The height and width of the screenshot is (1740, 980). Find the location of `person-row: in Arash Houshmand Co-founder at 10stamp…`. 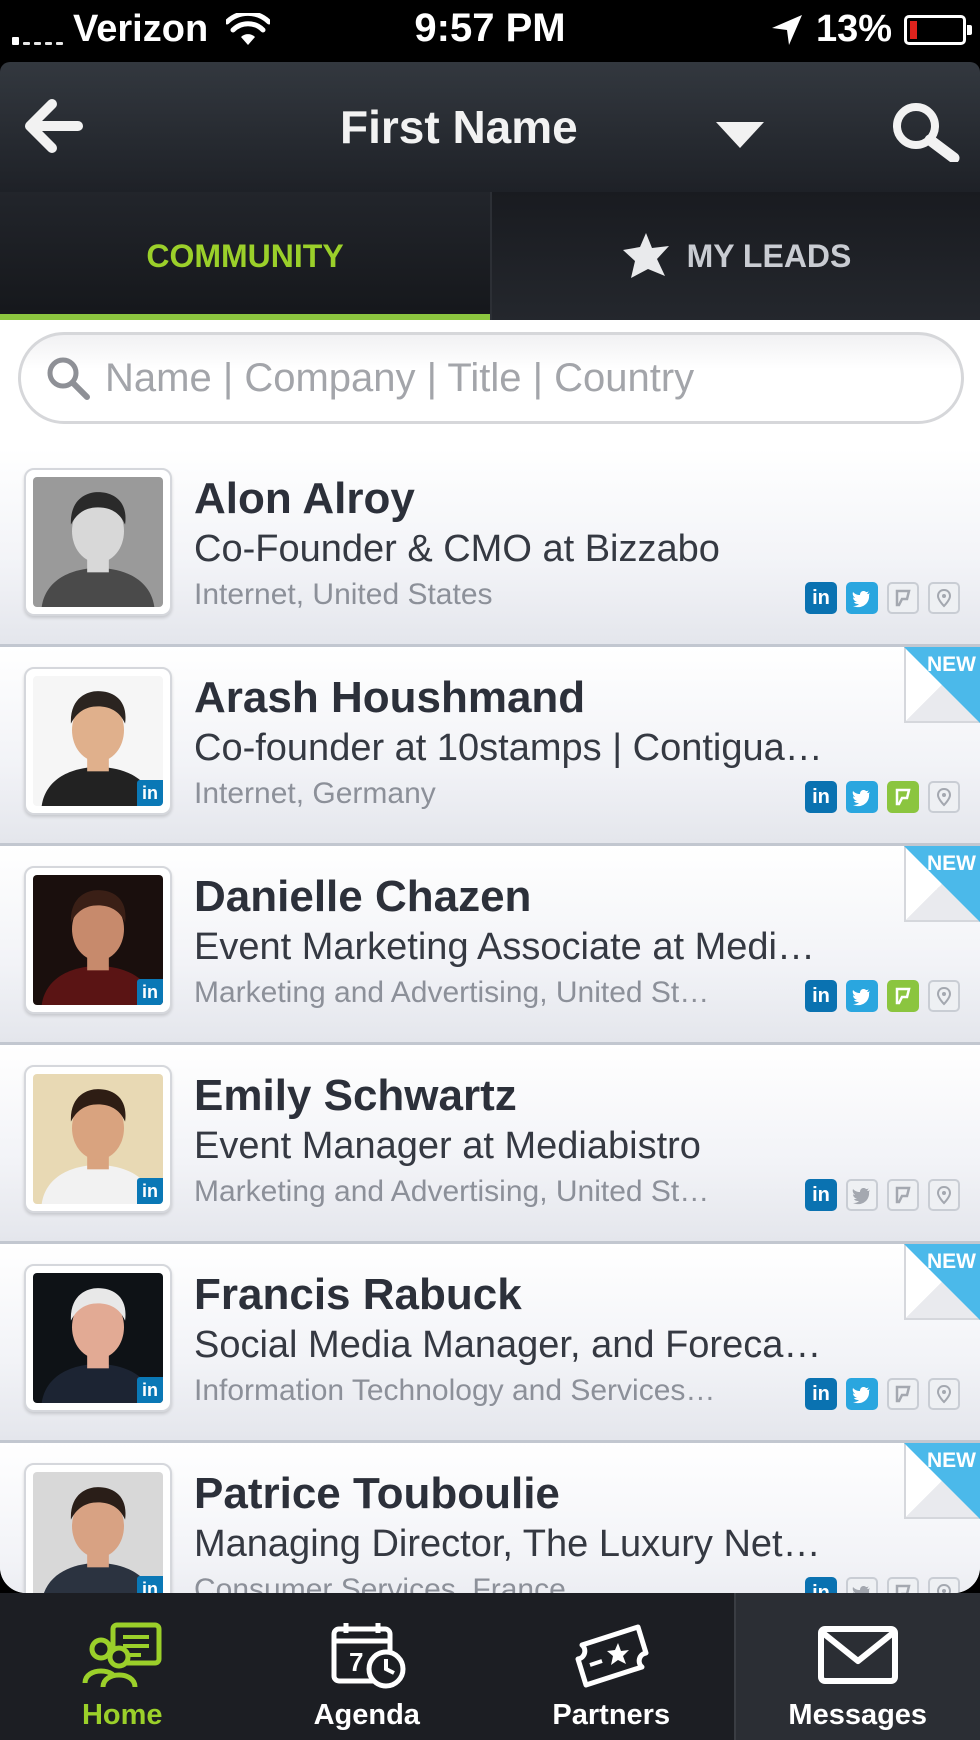

person-row: in Arash Houshmand Co-founder at 10stamp… is located at coordinates (490, 746).